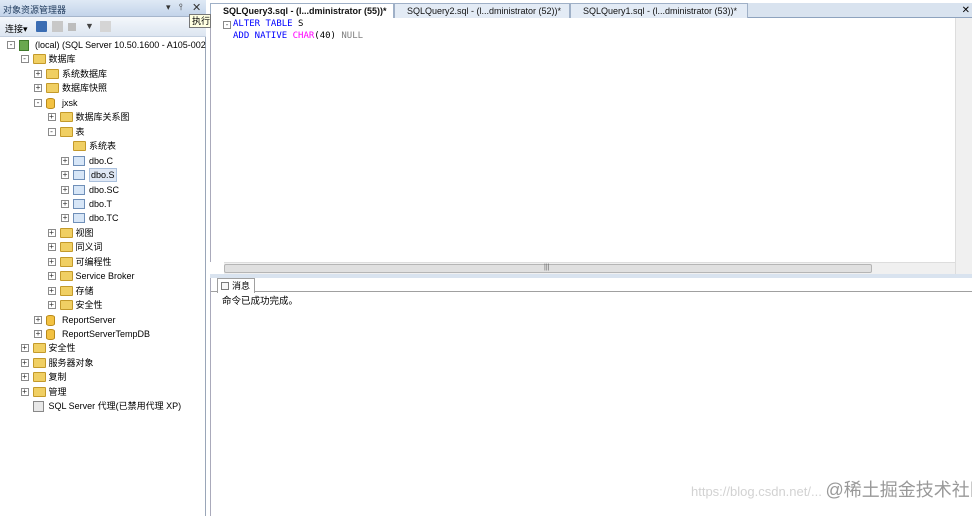 This screenshot has height=516, width=972. What do you see at coordinates (103, 59) in the screenshot?
I see `tree-item: - 数据库` at bounding box center [103, 59].